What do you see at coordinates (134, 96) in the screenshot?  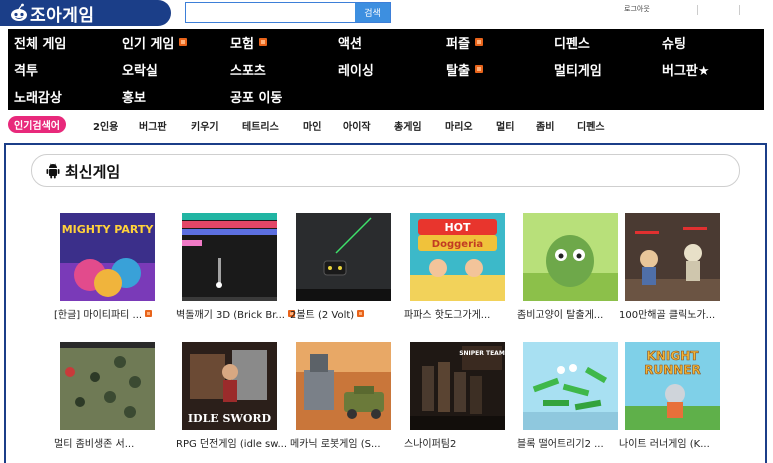 I see `category-promo: 홍보` at bounding box center [134, 96].